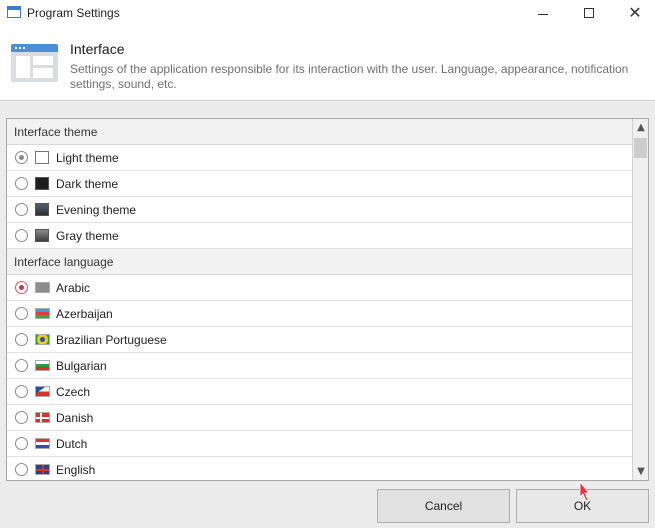  I want to click on light-theme-swatch-icon, so click(42, 157).